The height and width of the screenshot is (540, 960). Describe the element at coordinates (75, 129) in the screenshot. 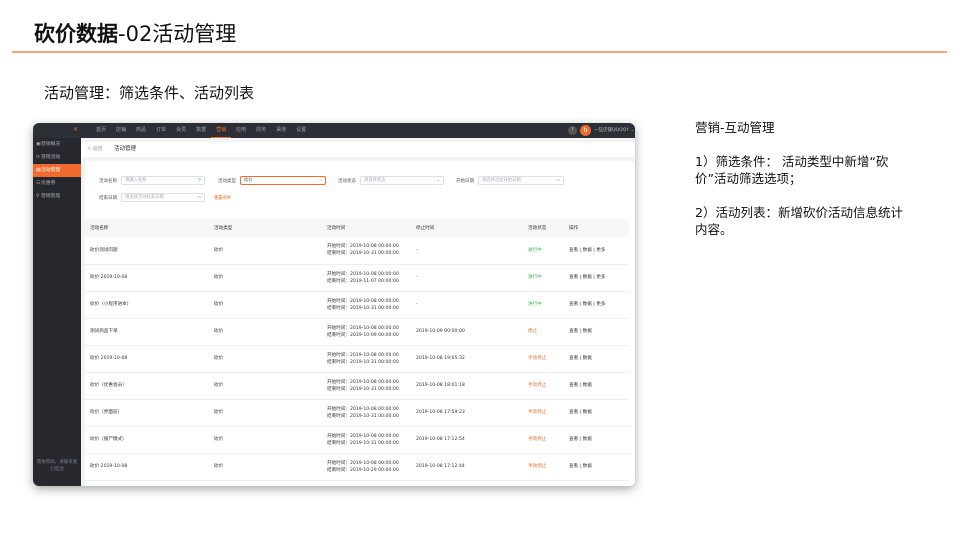

I see `brand-logo-icon: ✕` at that location.